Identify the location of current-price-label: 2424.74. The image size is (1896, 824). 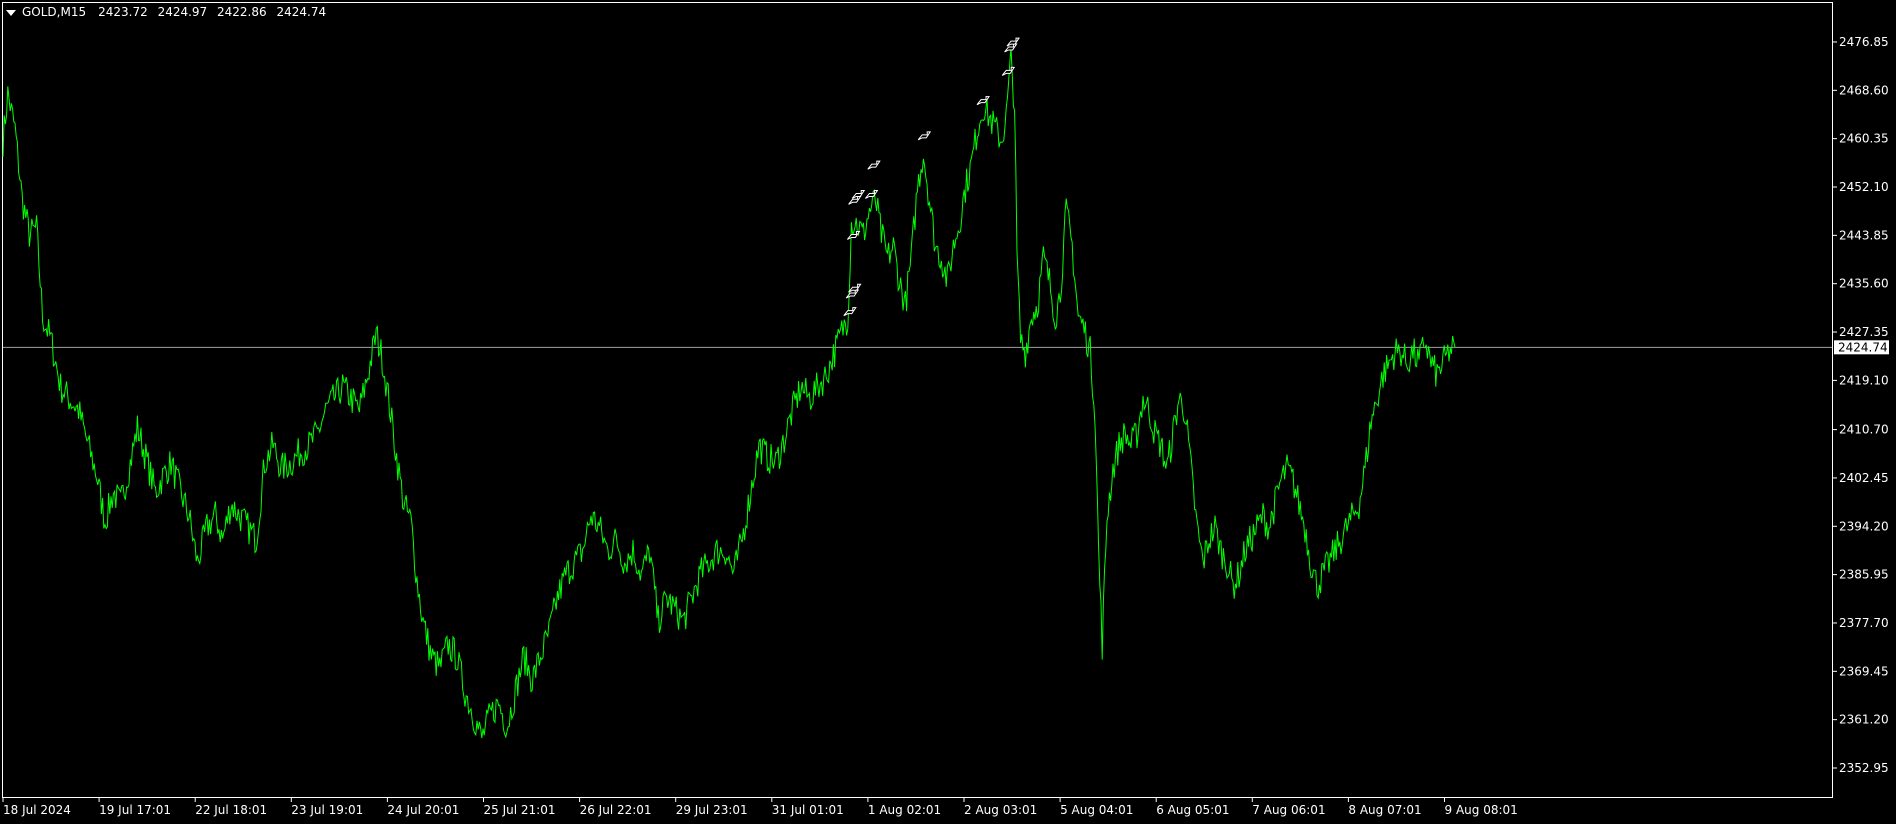
(1863, 347).